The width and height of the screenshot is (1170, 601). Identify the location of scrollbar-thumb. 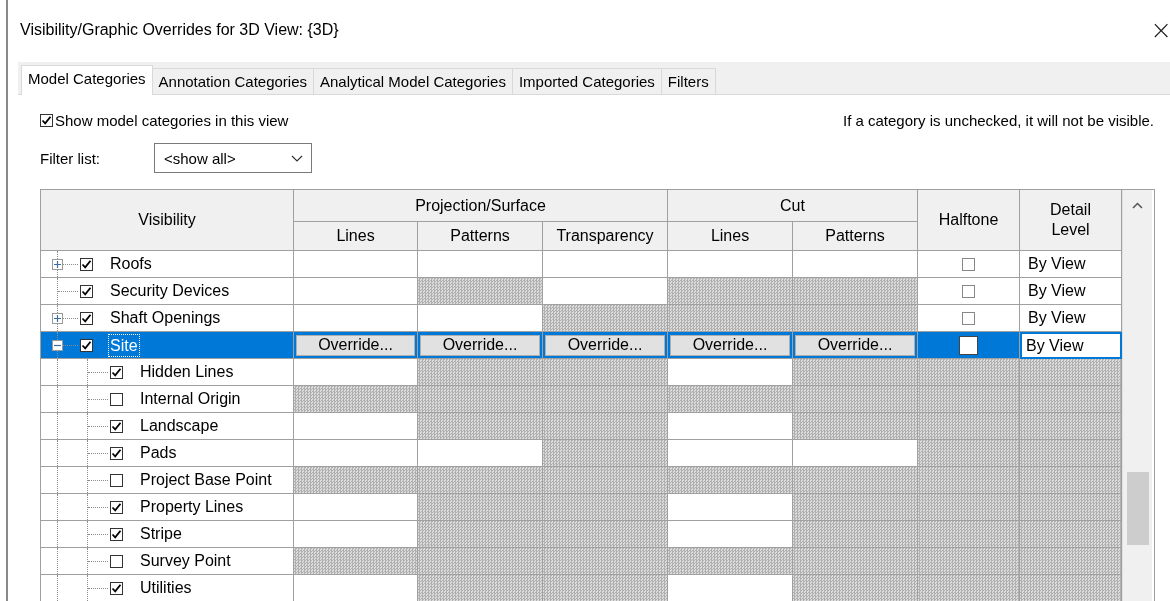
(1137, 508).